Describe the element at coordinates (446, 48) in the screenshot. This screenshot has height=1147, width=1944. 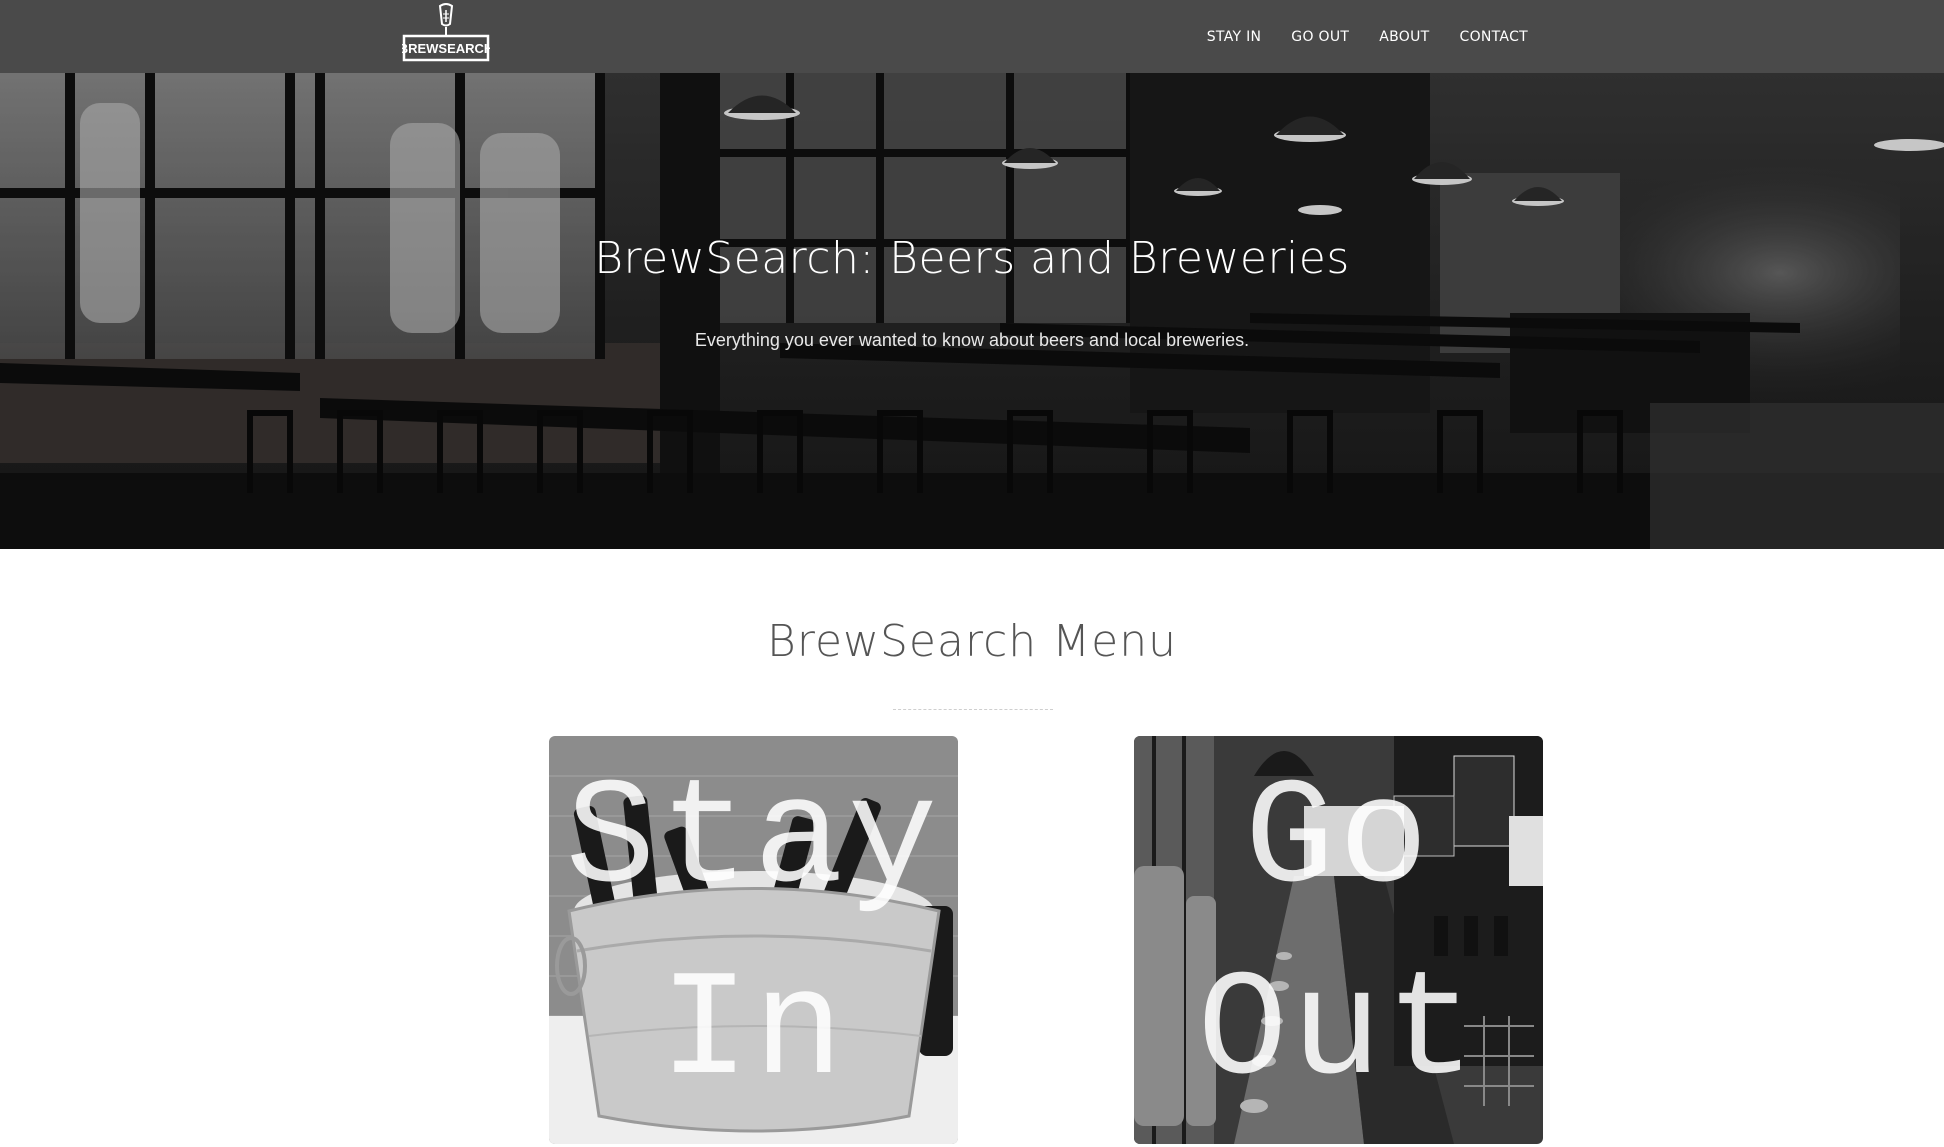
I see `logo-wordmark: BREWSEARCH` at that location.